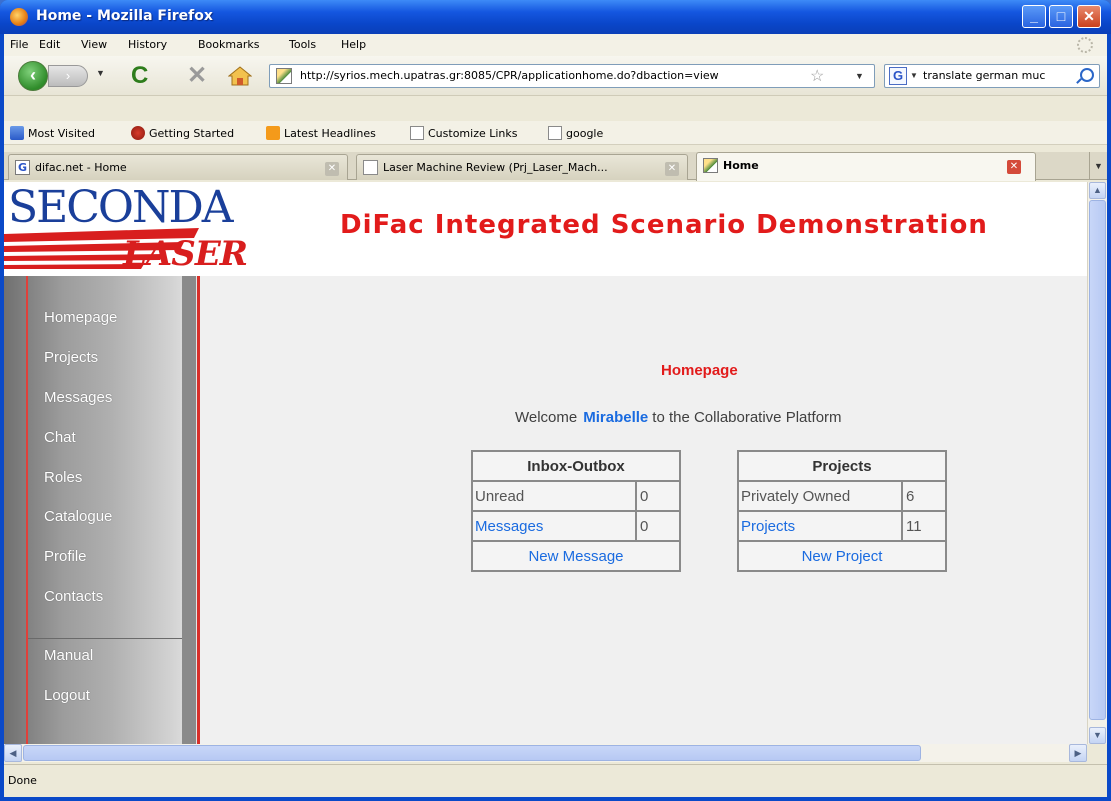 The height and width of the screenshot is (801, 1111). Describe the element at coordinates (576, 466) in the screenshot. I see `inbox-outbox-header: Inbox-Outbox` at that location.